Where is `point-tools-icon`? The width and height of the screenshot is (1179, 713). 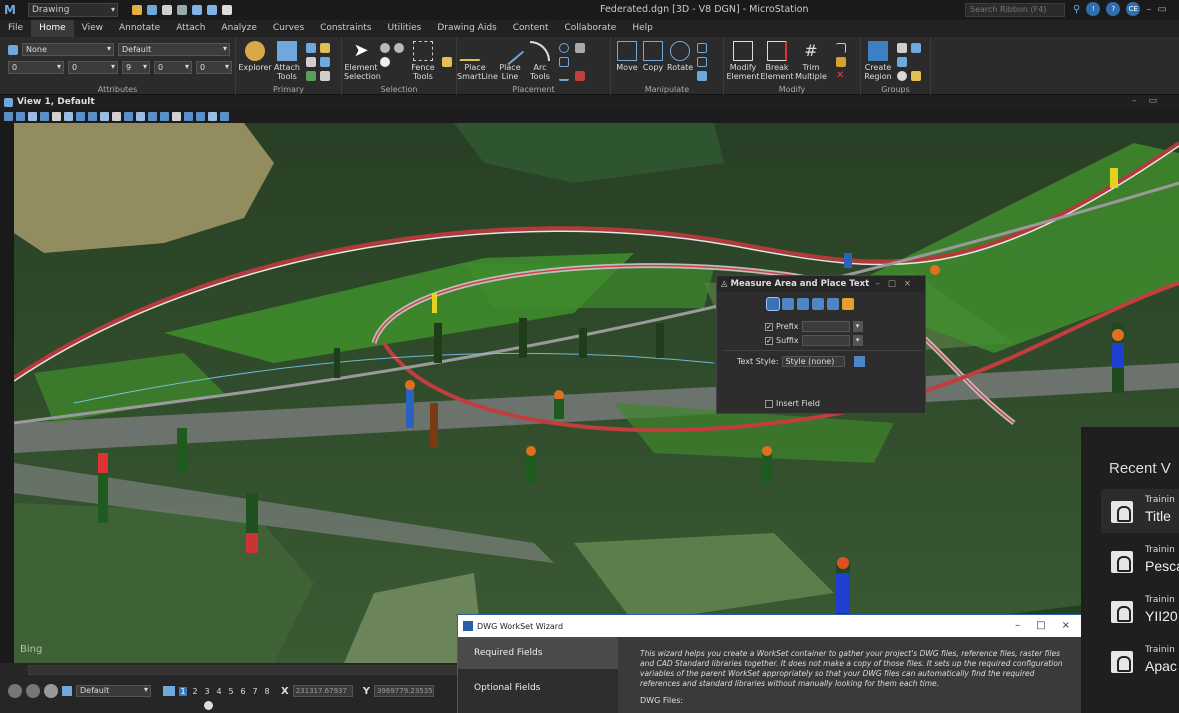
point-tools-icon is located at coordinates (580, 48).